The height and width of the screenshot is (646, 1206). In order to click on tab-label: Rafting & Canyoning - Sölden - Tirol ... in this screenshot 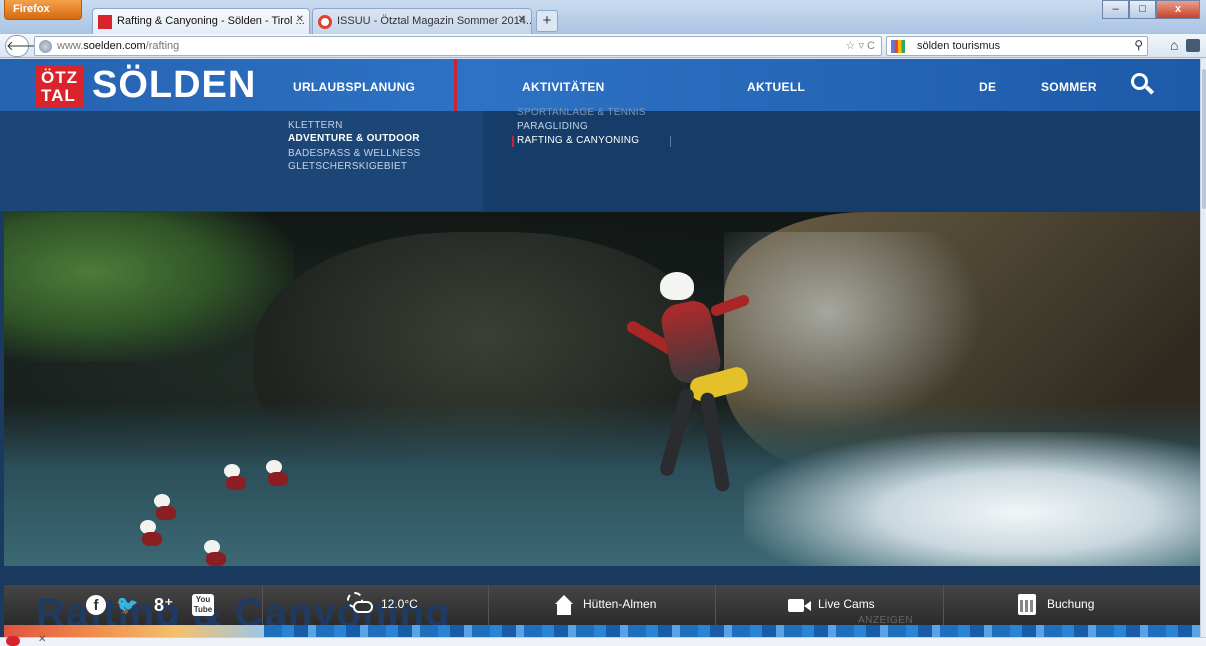, I will do `click(211, 21)`.